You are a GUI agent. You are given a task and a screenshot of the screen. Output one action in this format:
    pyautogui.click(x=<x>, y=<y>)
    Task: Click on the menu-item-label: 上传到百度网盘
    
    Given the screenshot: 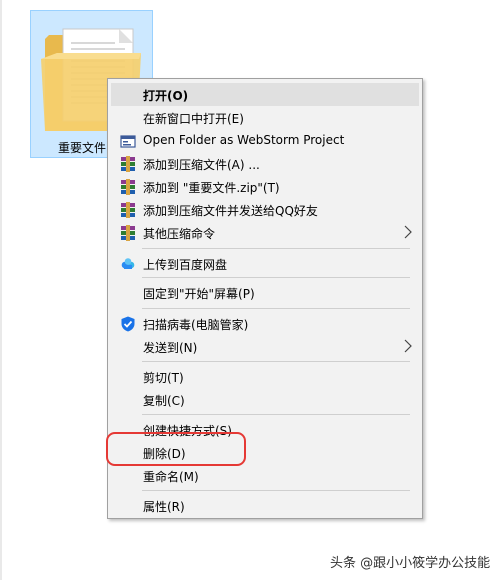 What is the action you would take?
    pyautogui.click(x=185, y=265)
    